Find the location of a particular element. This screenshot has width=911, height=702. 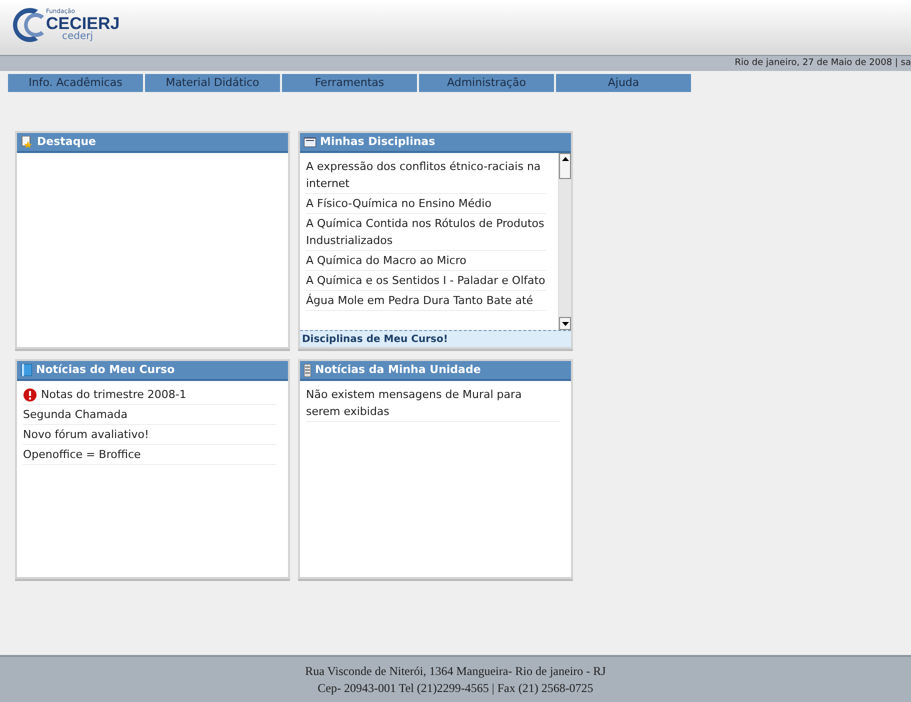

alert-icon is located at coordinates (30, 395).